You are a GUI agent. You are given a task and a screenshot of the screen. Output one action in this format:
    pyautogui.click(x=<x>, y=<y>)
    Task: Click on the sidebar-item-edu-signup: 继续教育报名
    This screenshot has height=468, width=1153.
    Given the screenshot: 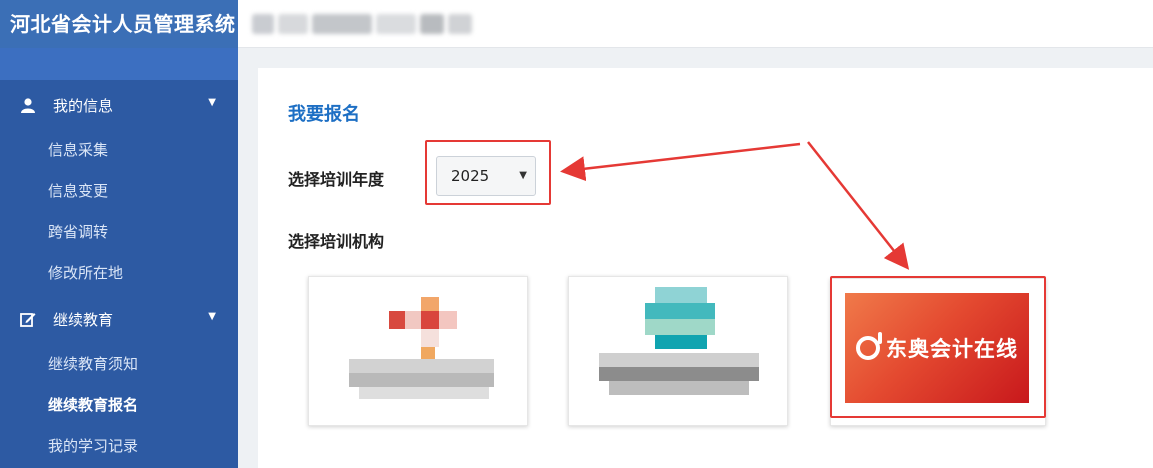 What is the action you would take?
    pyautogui.click(x=119, y=405)
    